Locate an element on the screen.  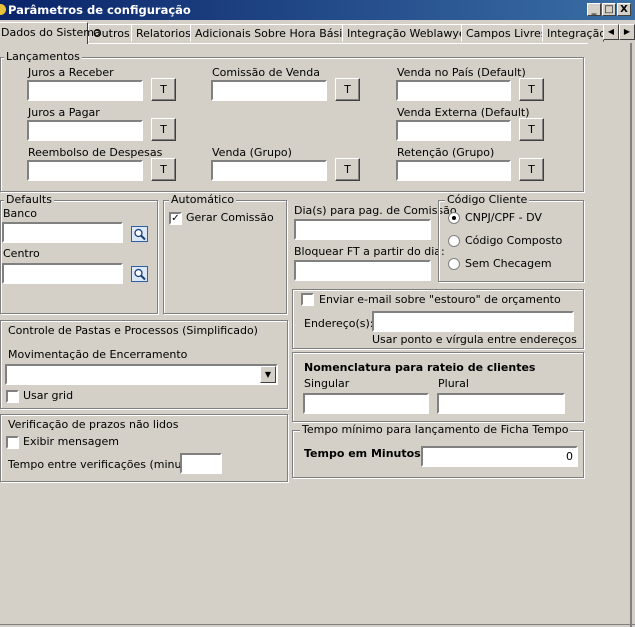
radio-selected-dot is located at coordinates (454, 218).